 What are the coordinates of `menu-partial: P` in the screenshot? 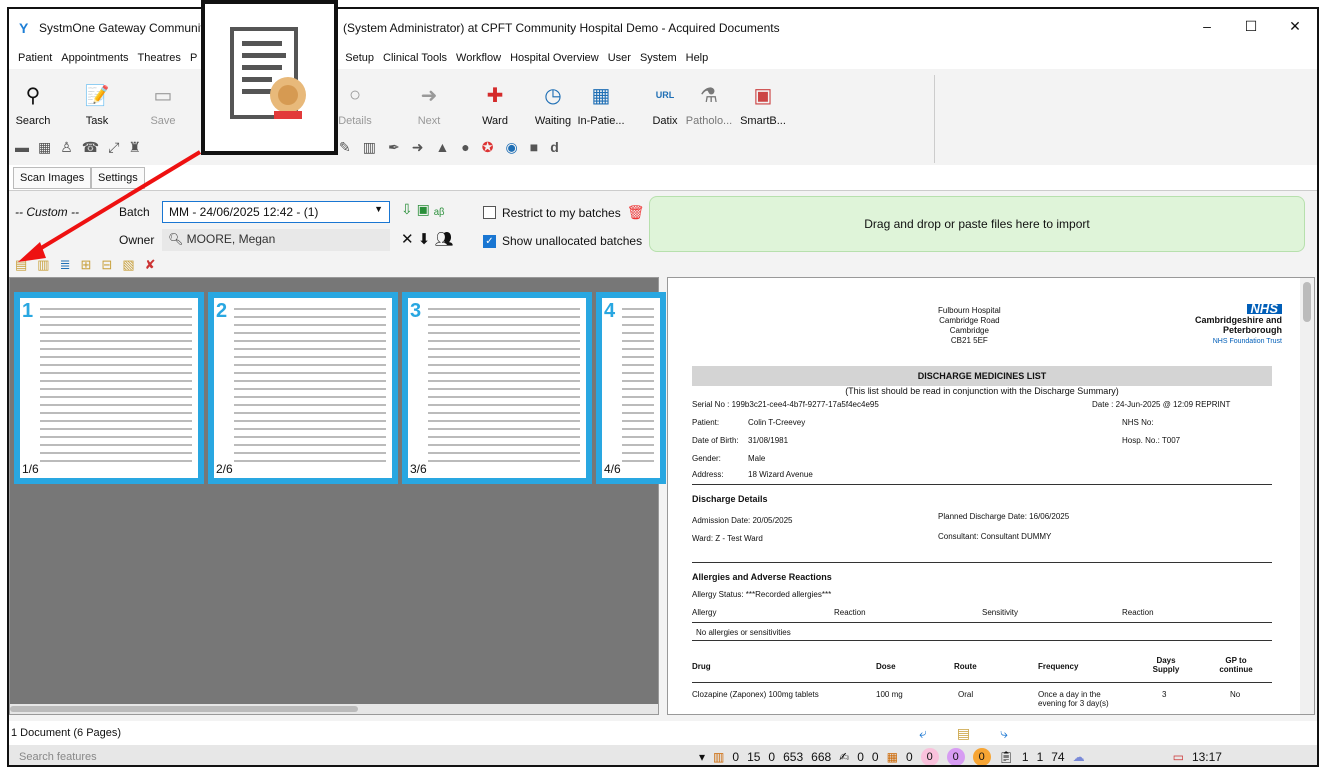 It's located at (193, 58).